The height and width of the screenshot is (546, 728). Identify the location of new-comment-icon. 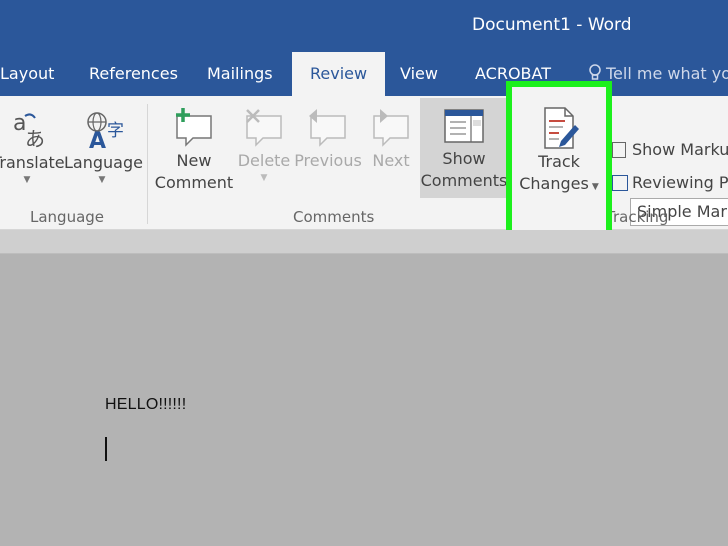
(194, 127).